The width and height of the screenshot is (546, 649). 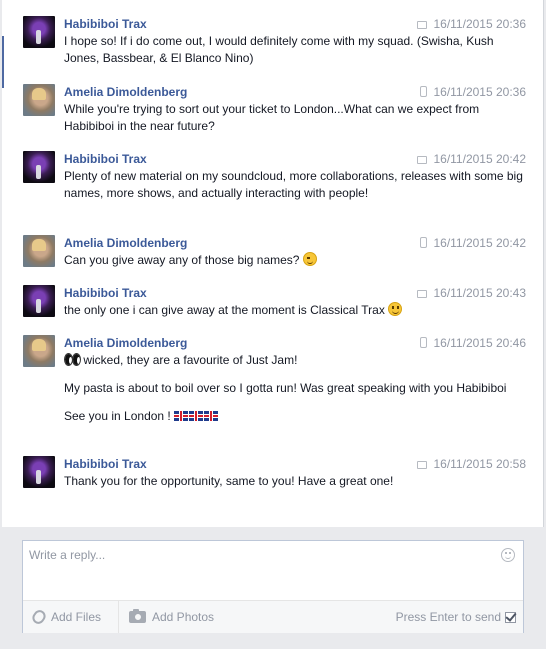 What do you see at coordinates (183, 617) in the screenshot?
I see `add-photos-label: Add Photos` at bounding box center [183, 617].